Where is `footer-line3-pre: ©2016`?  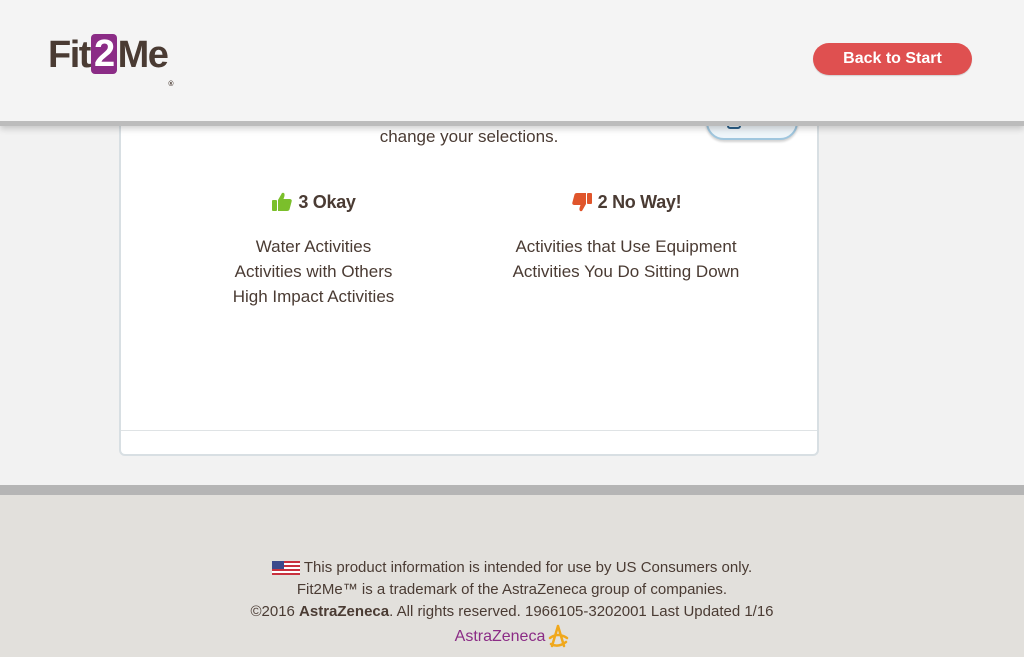 footer-line3-pre: ©2016 is located at coordinates (275, 611).